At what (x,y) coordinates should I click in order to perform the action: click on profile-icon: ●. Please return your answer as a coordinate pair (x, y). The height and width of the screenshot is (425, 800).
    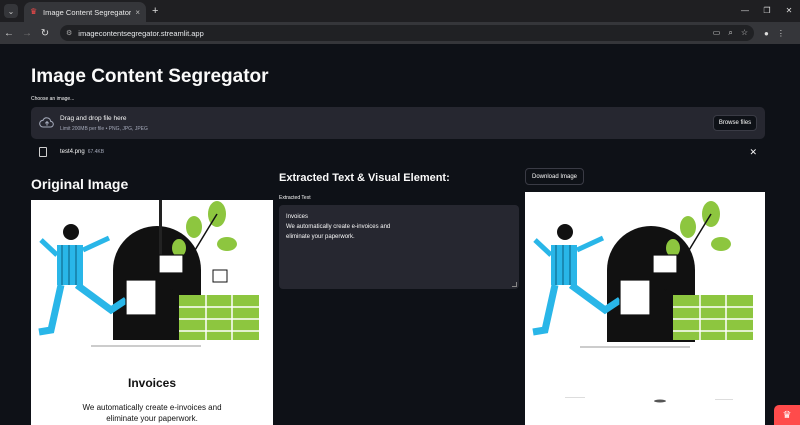
    Looking at the image, I should click on (766, 33).